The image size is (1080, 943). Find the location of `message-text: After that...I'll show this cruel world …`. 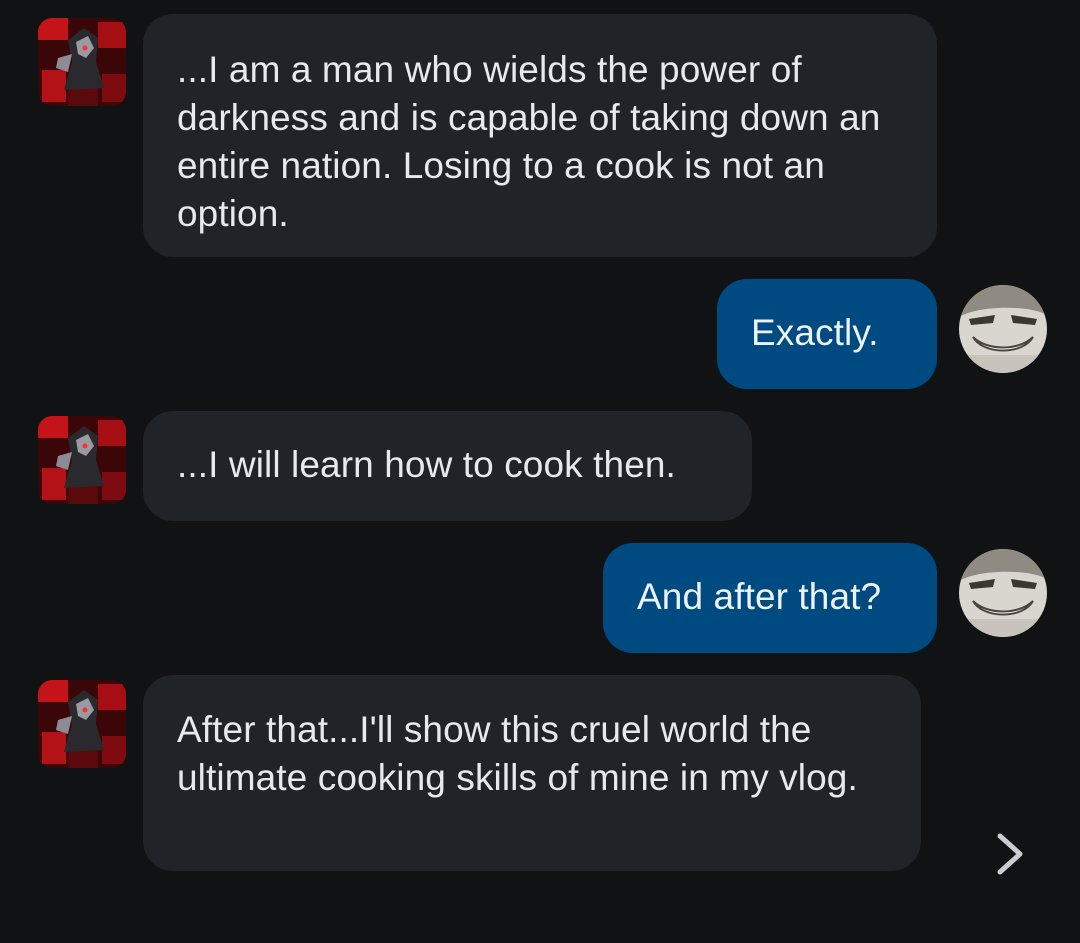

message-text: After that...I'll show this cruel world … is located at coordinates (517, 753).